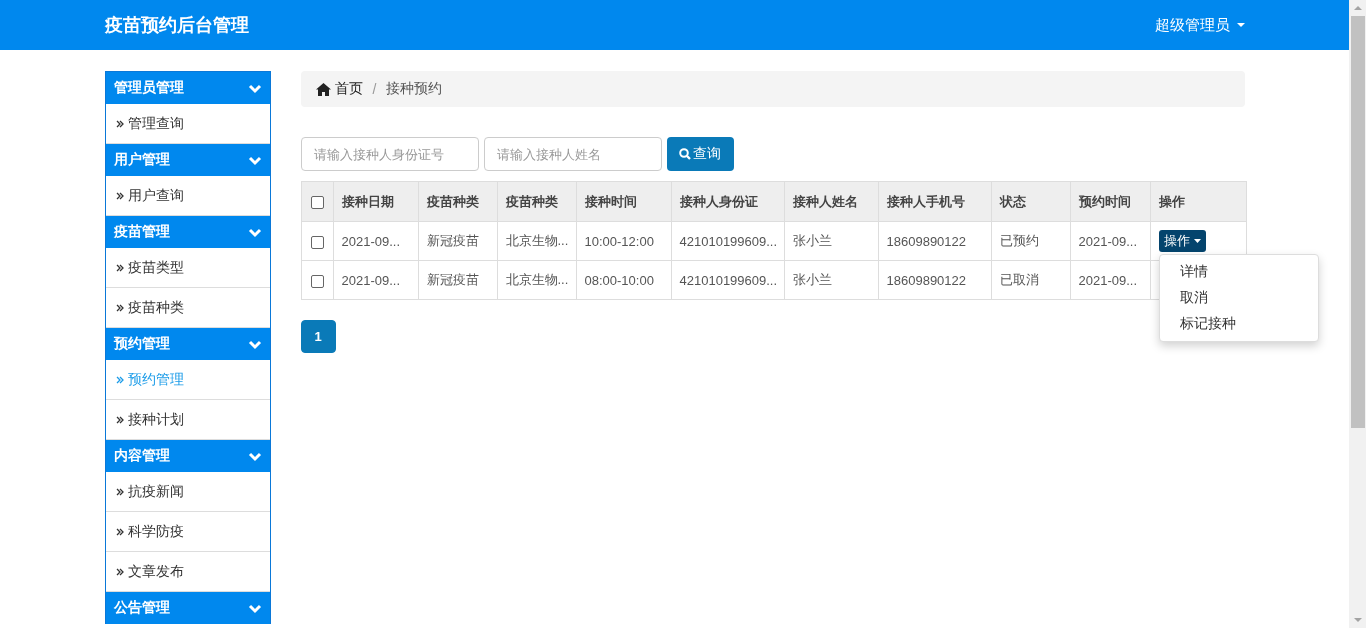 This screenshot has height=628, width=1366. I want to click on brand-title: 疫苗预约后台管理, so click(176, 25).